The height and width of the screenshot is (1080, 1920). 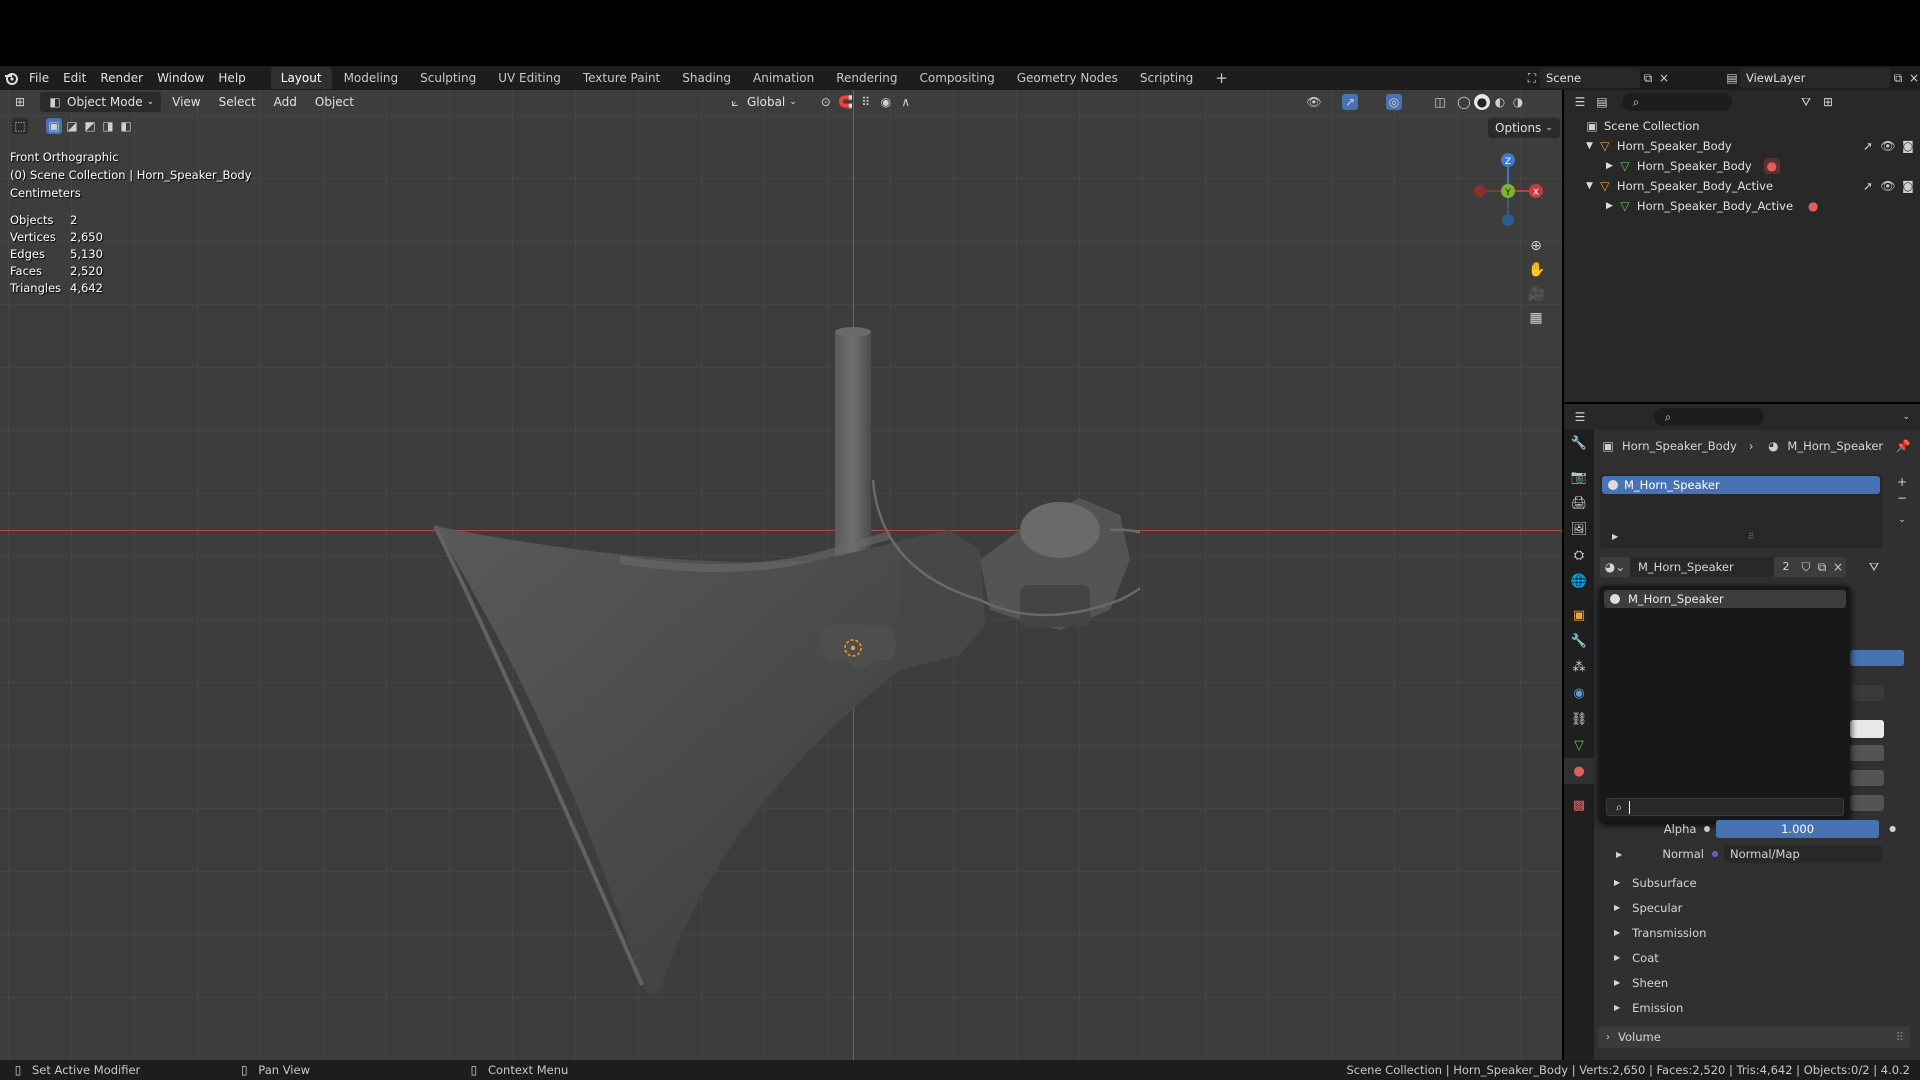 I want to click on select-extend-icon: ◪, so click(x=72, y=126).